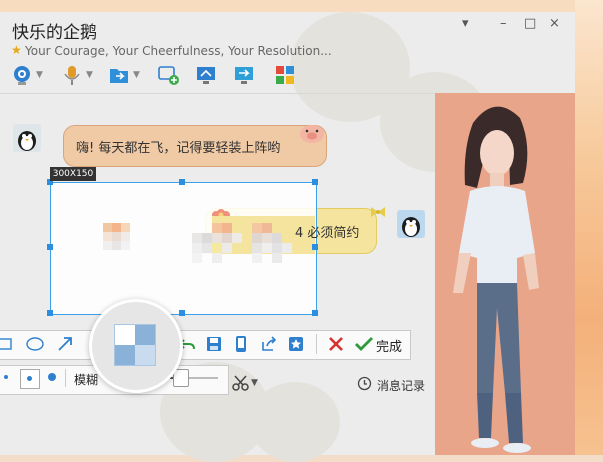  Describe the element at coordinates (168, 75) in the screenshot. I see `remote-assist-icon` at that location.